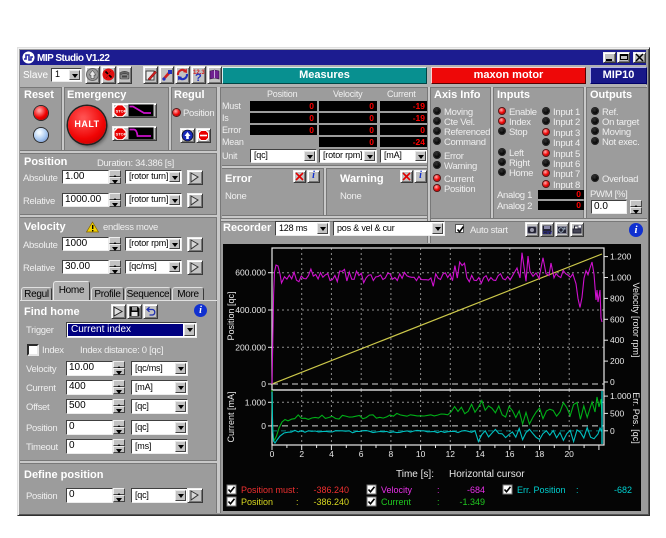  I want to click on svg-text: Time [s]:, so click(415, 474).